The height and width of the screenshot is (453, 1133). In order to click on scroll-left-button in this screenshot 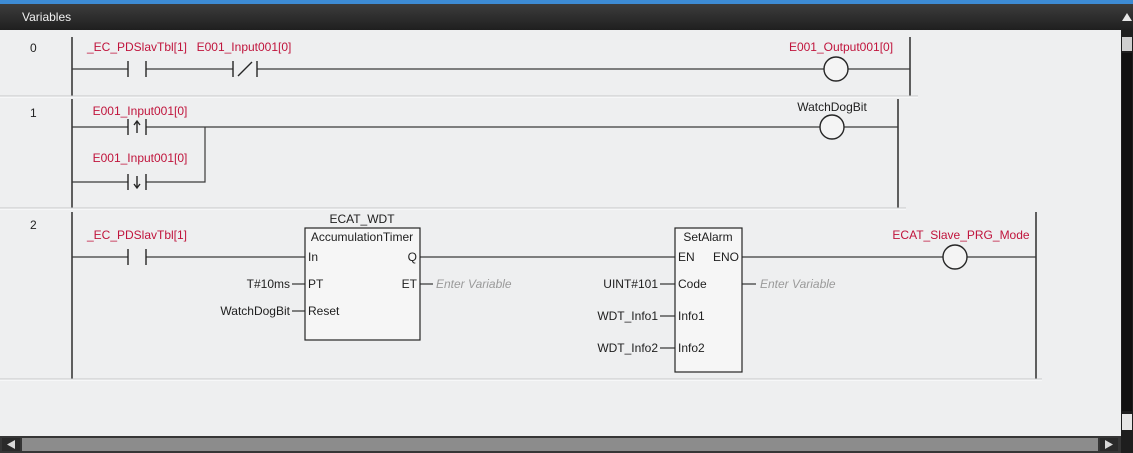, I will do `click(11, 444)`.